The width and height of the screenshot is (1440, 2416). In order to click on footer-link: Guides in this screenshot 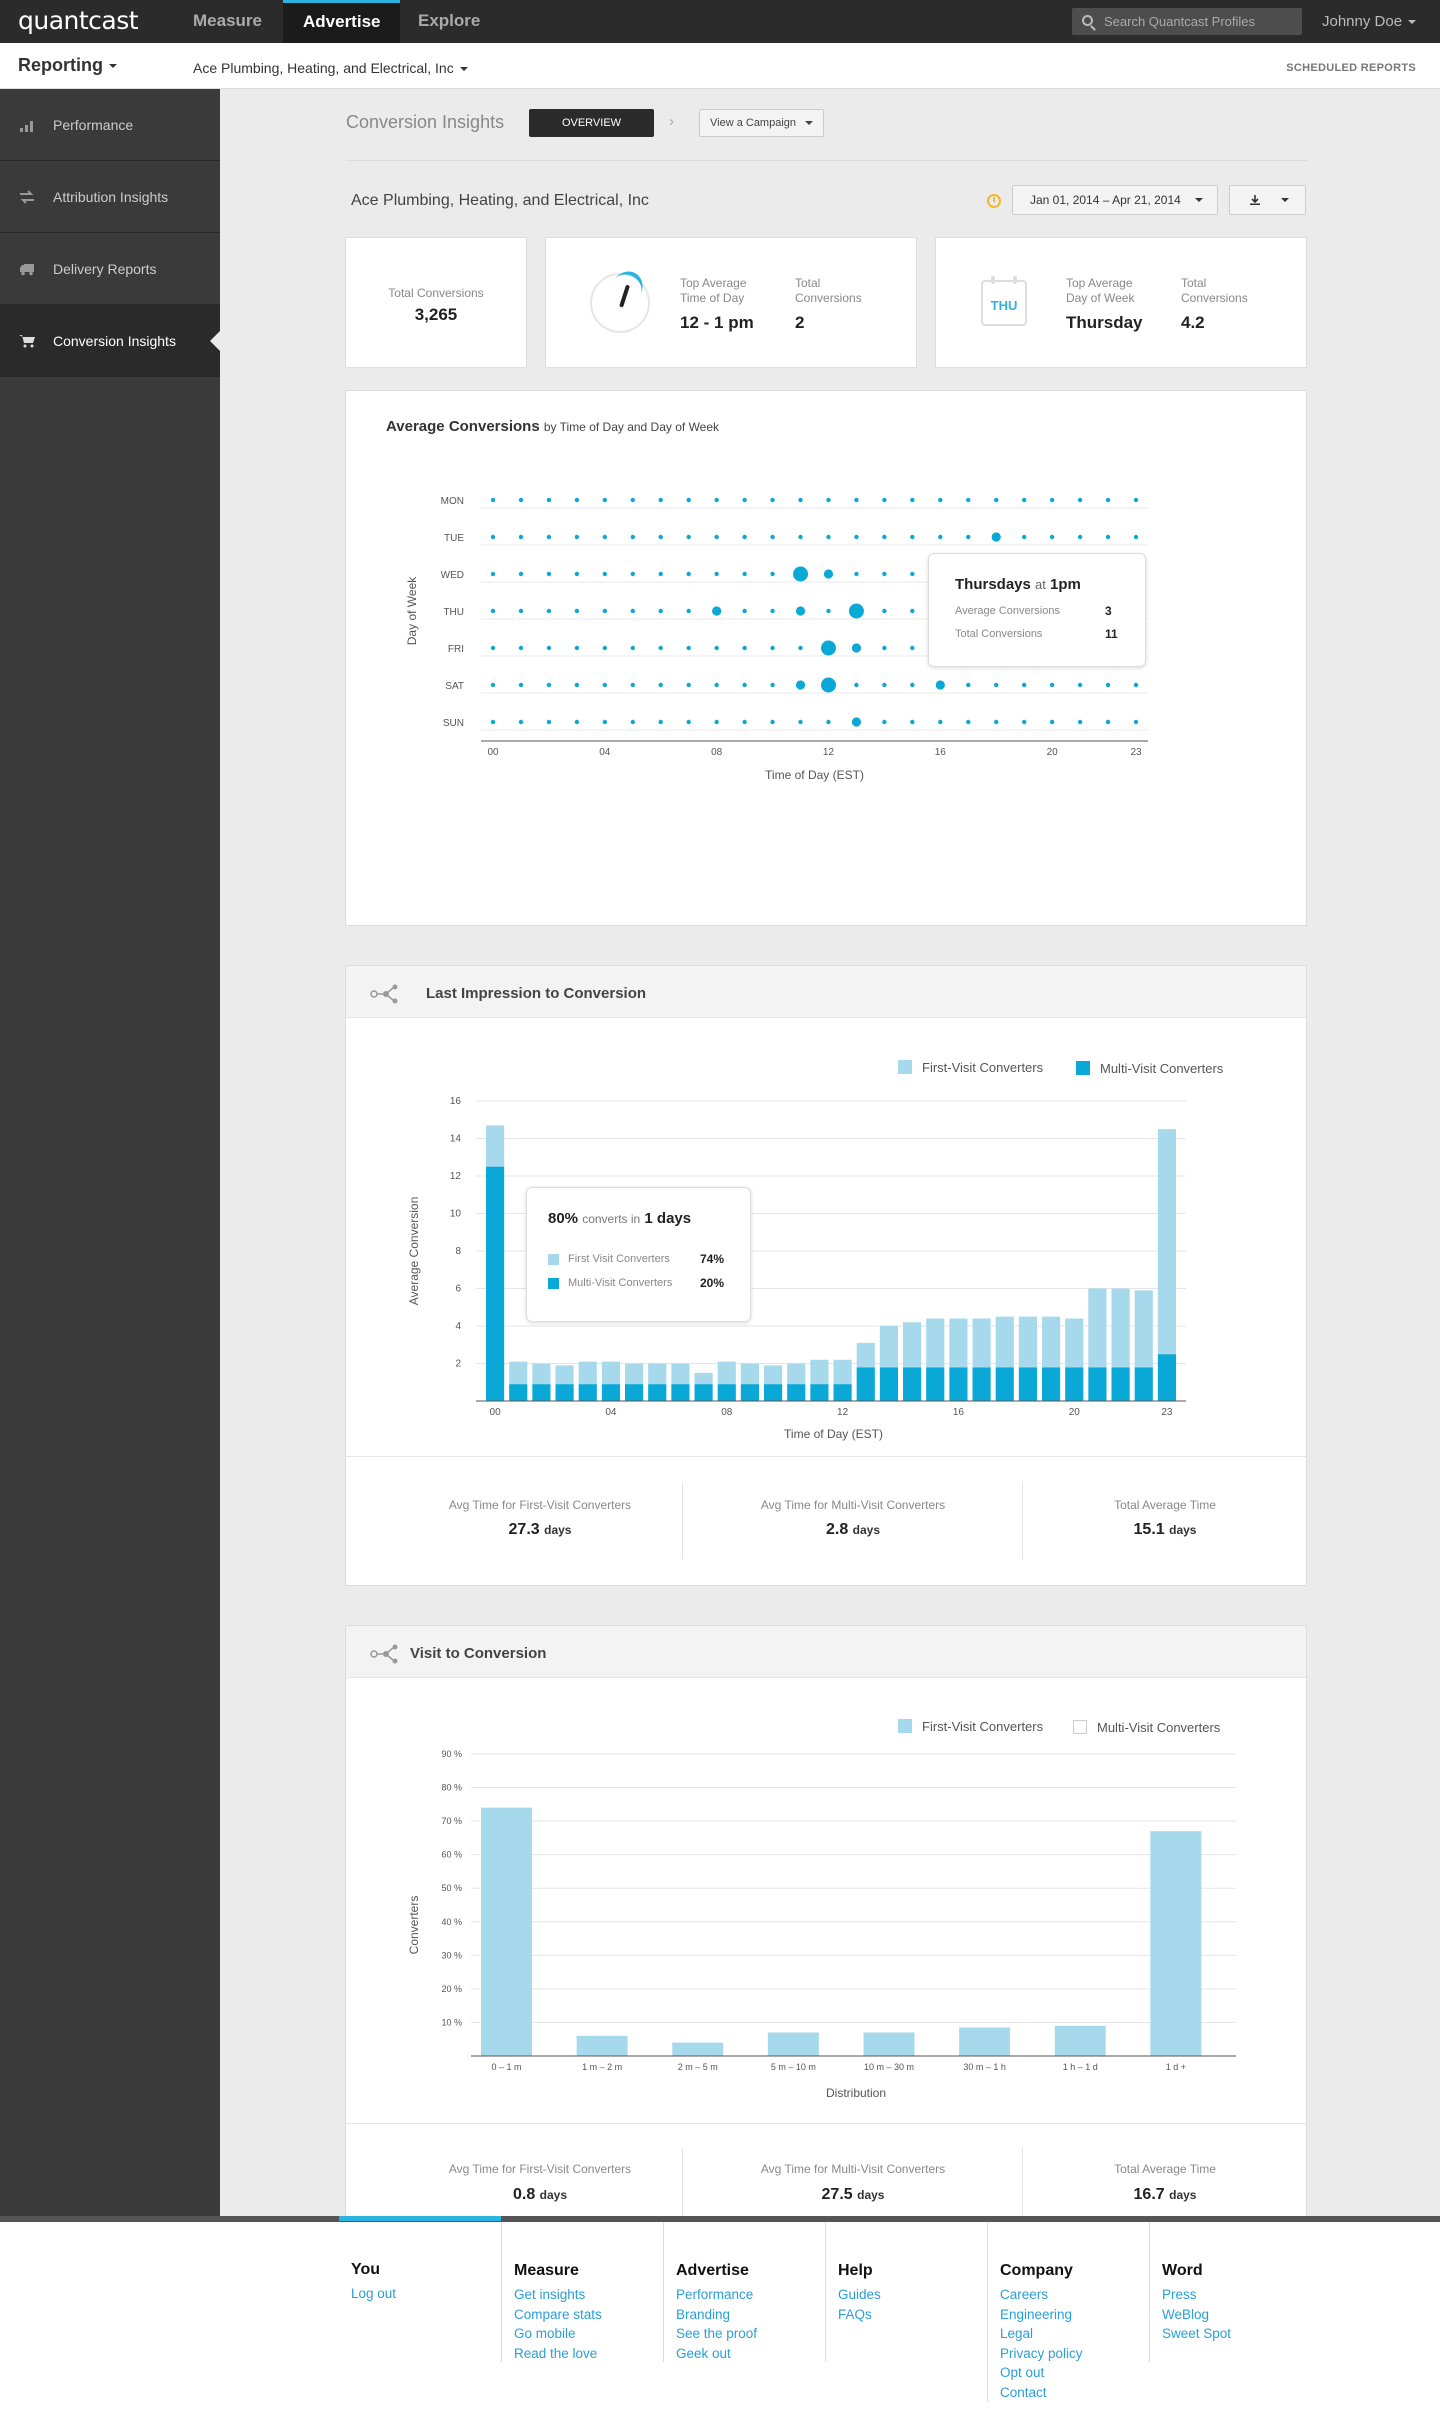, I will do `click(859, 2295)`.